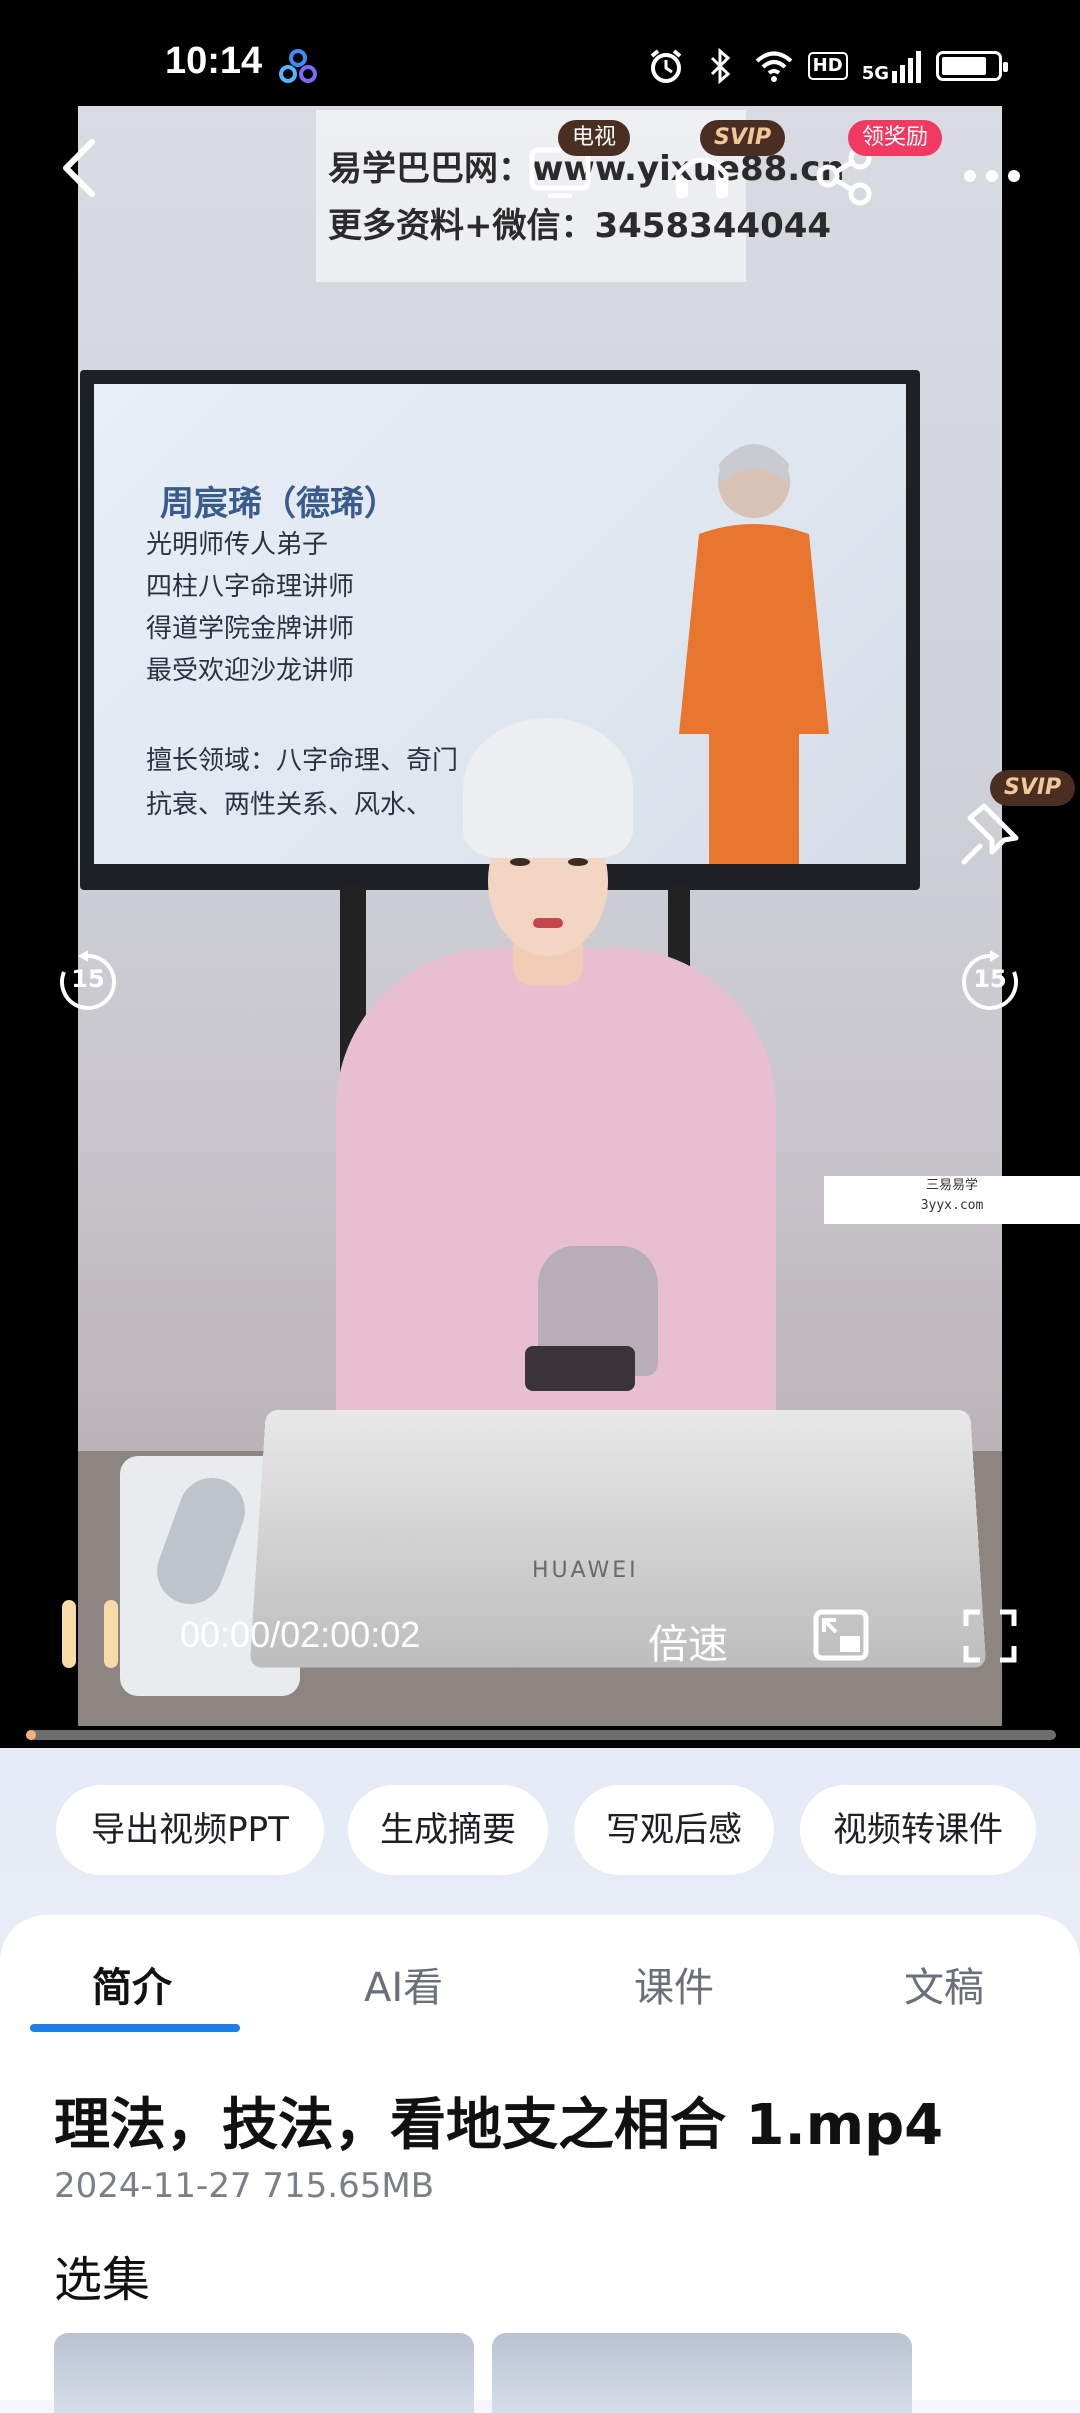 The width and height of the screenshot is (1080, 2413). What do you see at coordinates (585, 1570) in the screenshot?
I see `laptop-brand: HUAWEI` at bounding box center [585, 1570].